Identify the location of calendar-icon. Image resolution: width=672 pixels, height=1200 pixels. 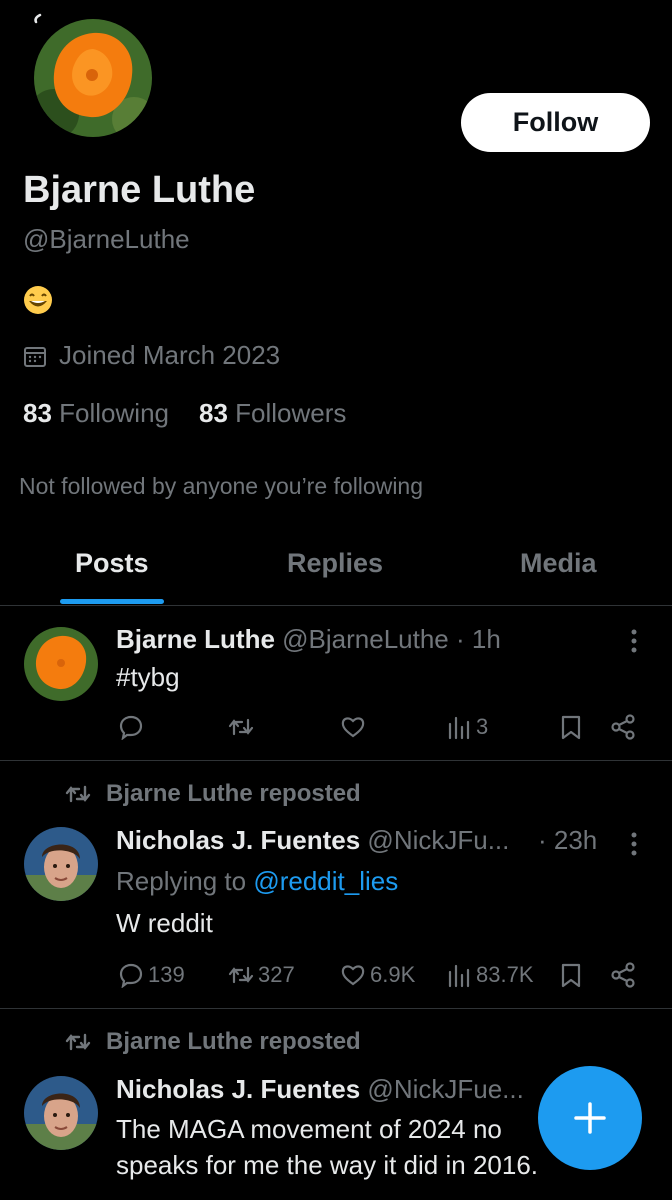
(35, 356).